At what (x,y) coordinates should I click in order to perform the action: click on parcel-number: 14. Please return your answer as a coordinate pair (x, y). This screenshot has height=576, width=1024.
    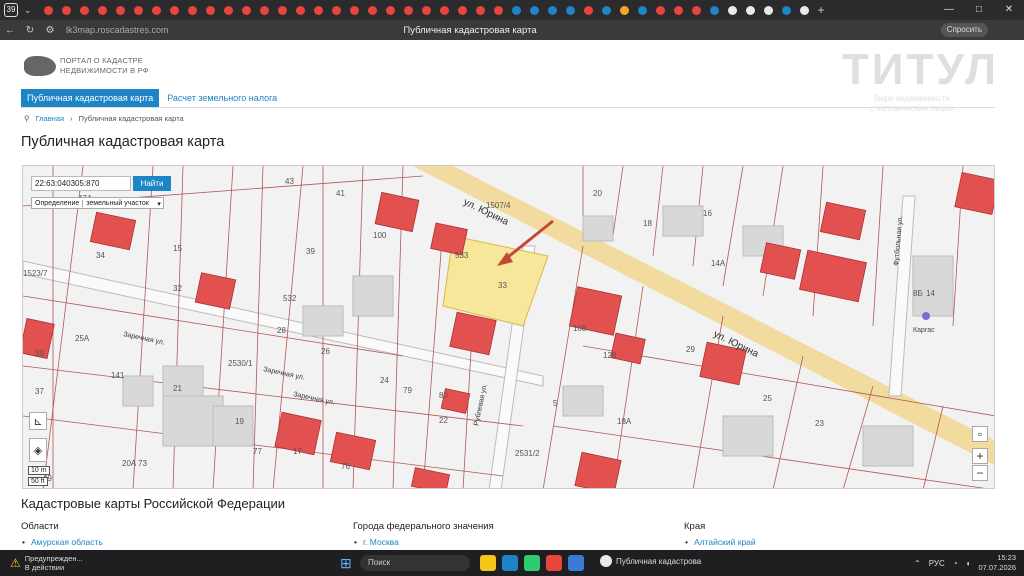
    Looking at the image, I should click on (930, 293).